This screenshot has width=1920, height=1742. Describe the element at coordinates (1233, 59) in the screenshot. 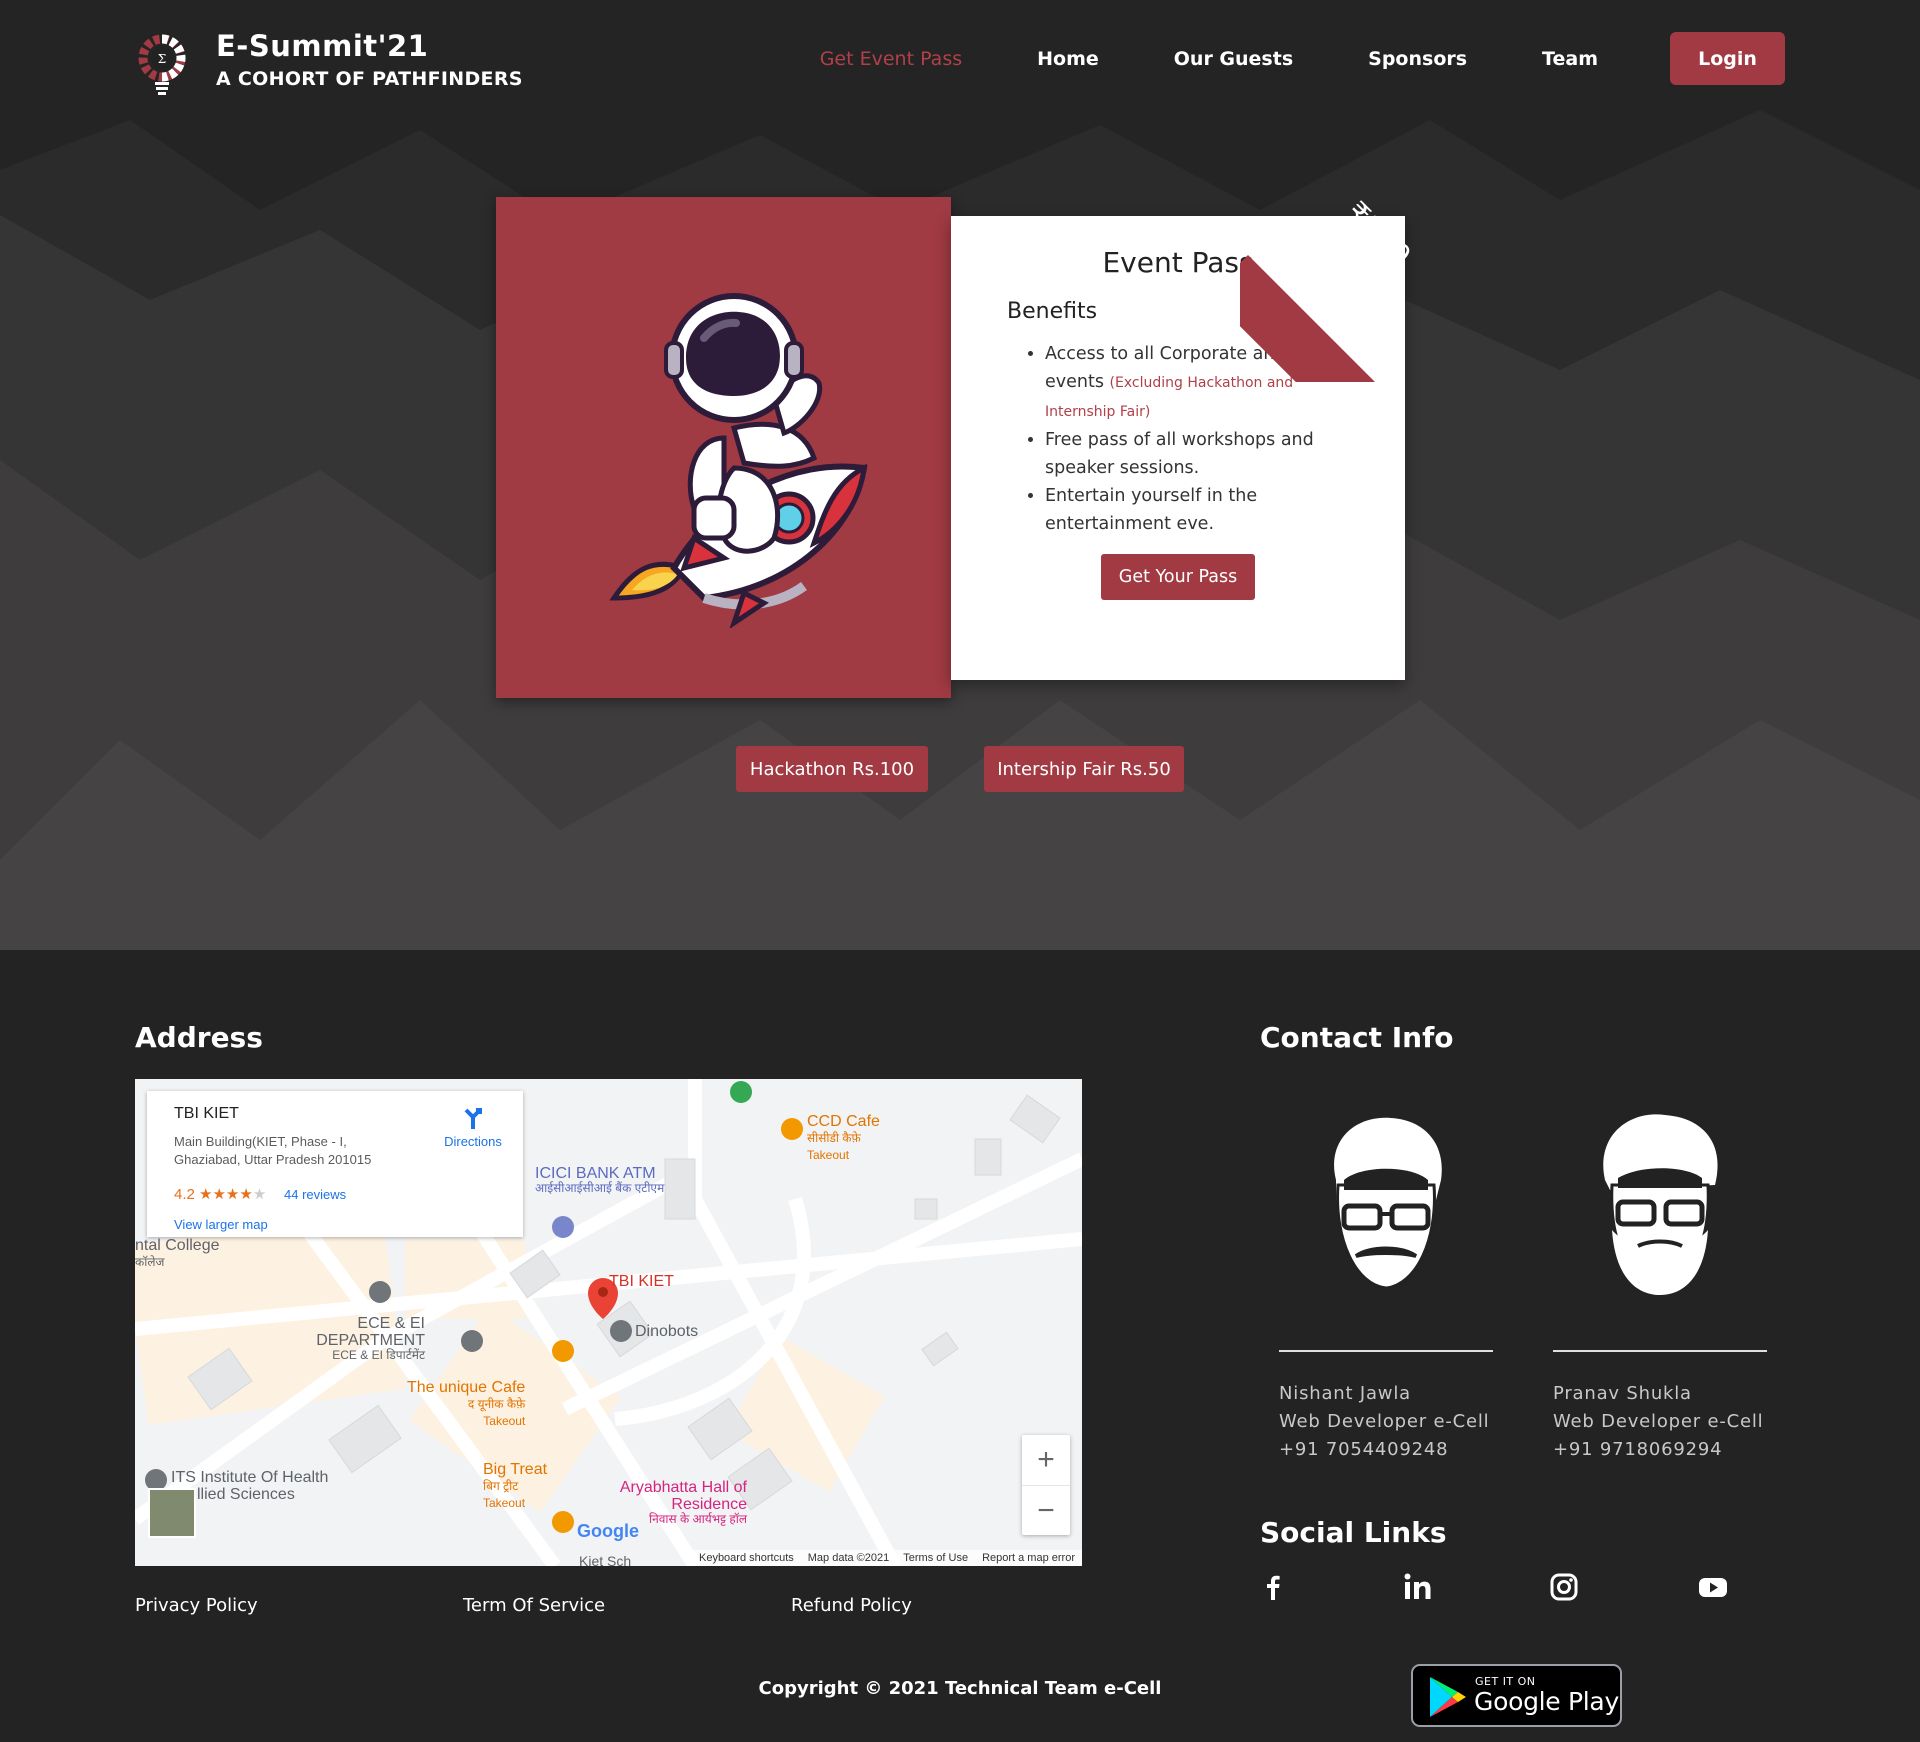

I see `nav-our-guests: Our Guests` at that location.